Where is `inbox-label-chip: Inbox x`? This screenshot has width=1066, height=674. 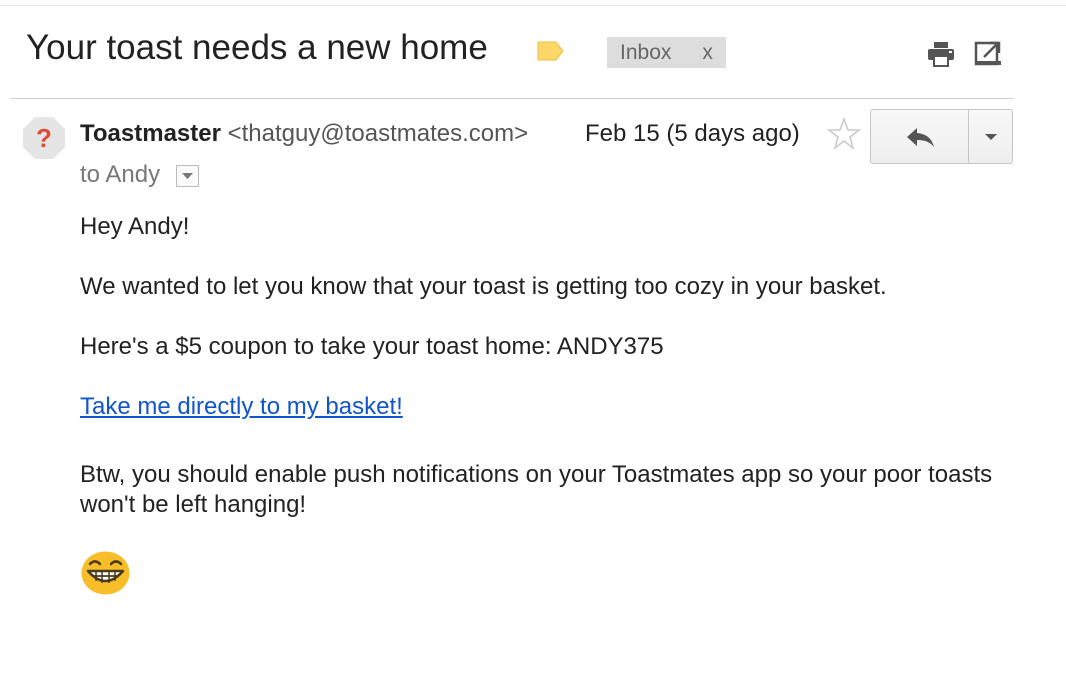
inbox-label-chip: Inbox x is located at coordinates (666, 52).